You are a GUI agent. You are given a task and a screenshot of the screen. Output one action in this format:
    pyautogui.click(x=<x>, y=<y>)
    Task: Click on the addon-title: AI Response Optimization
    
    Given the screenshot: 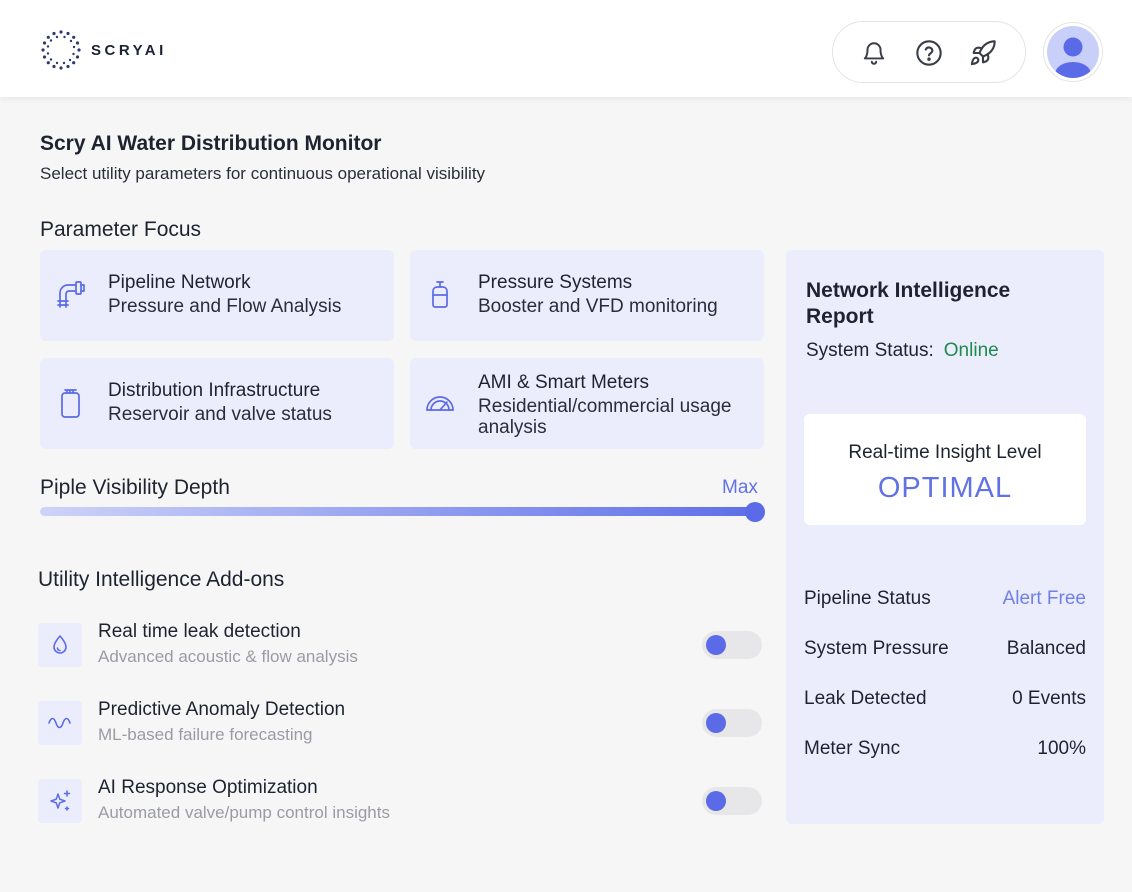 What is the action you would take?
    pyautogui.click(x=208, y=787)
    